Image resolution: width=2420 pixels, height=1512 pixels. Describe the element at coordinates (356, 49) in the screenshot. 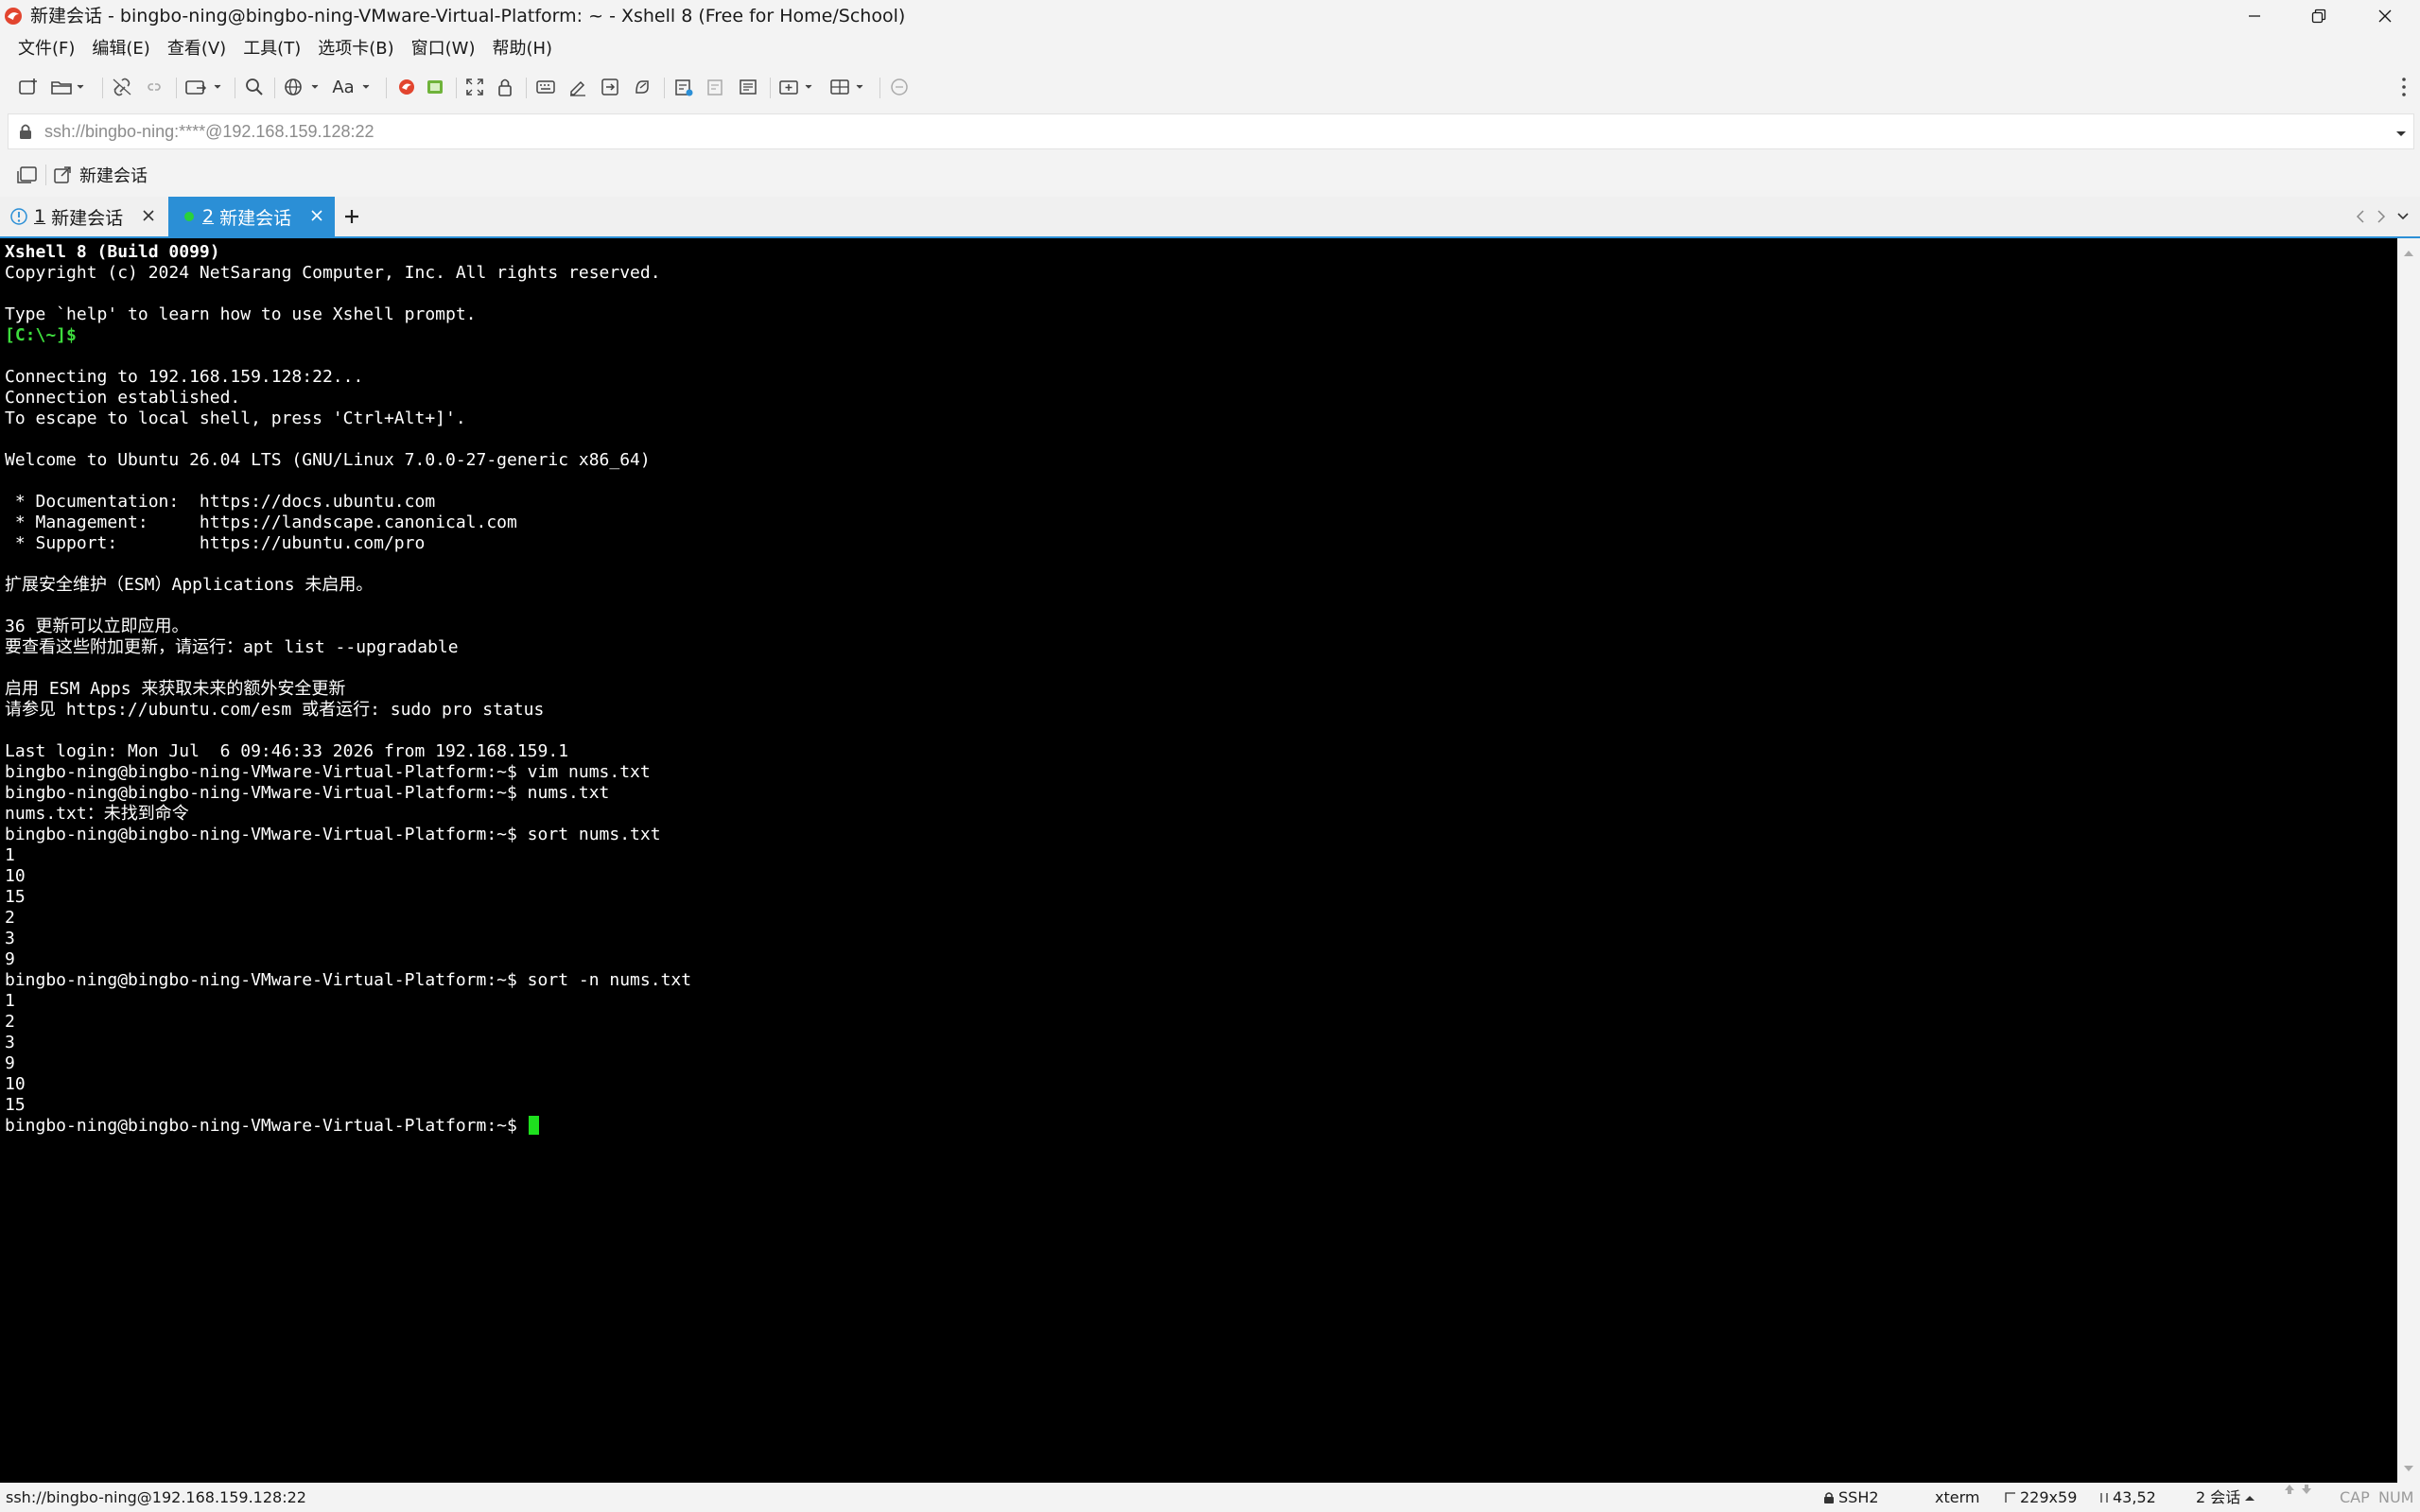

I see `menu-tabs: 选项卡(B)` at that location.